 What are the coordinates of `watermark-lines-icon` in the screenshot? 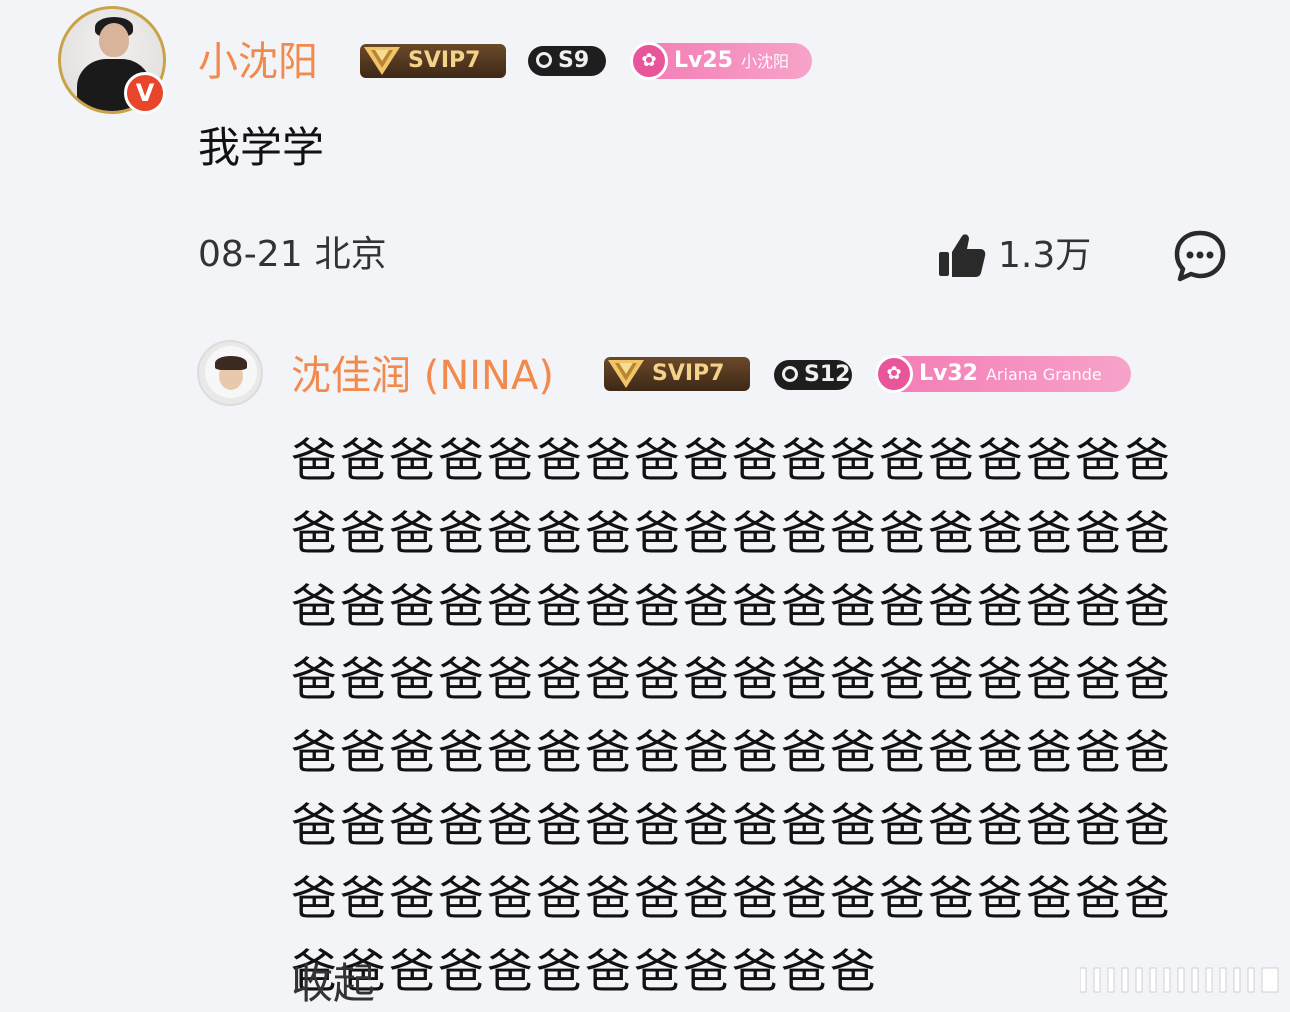 It's located at (1179, 980).